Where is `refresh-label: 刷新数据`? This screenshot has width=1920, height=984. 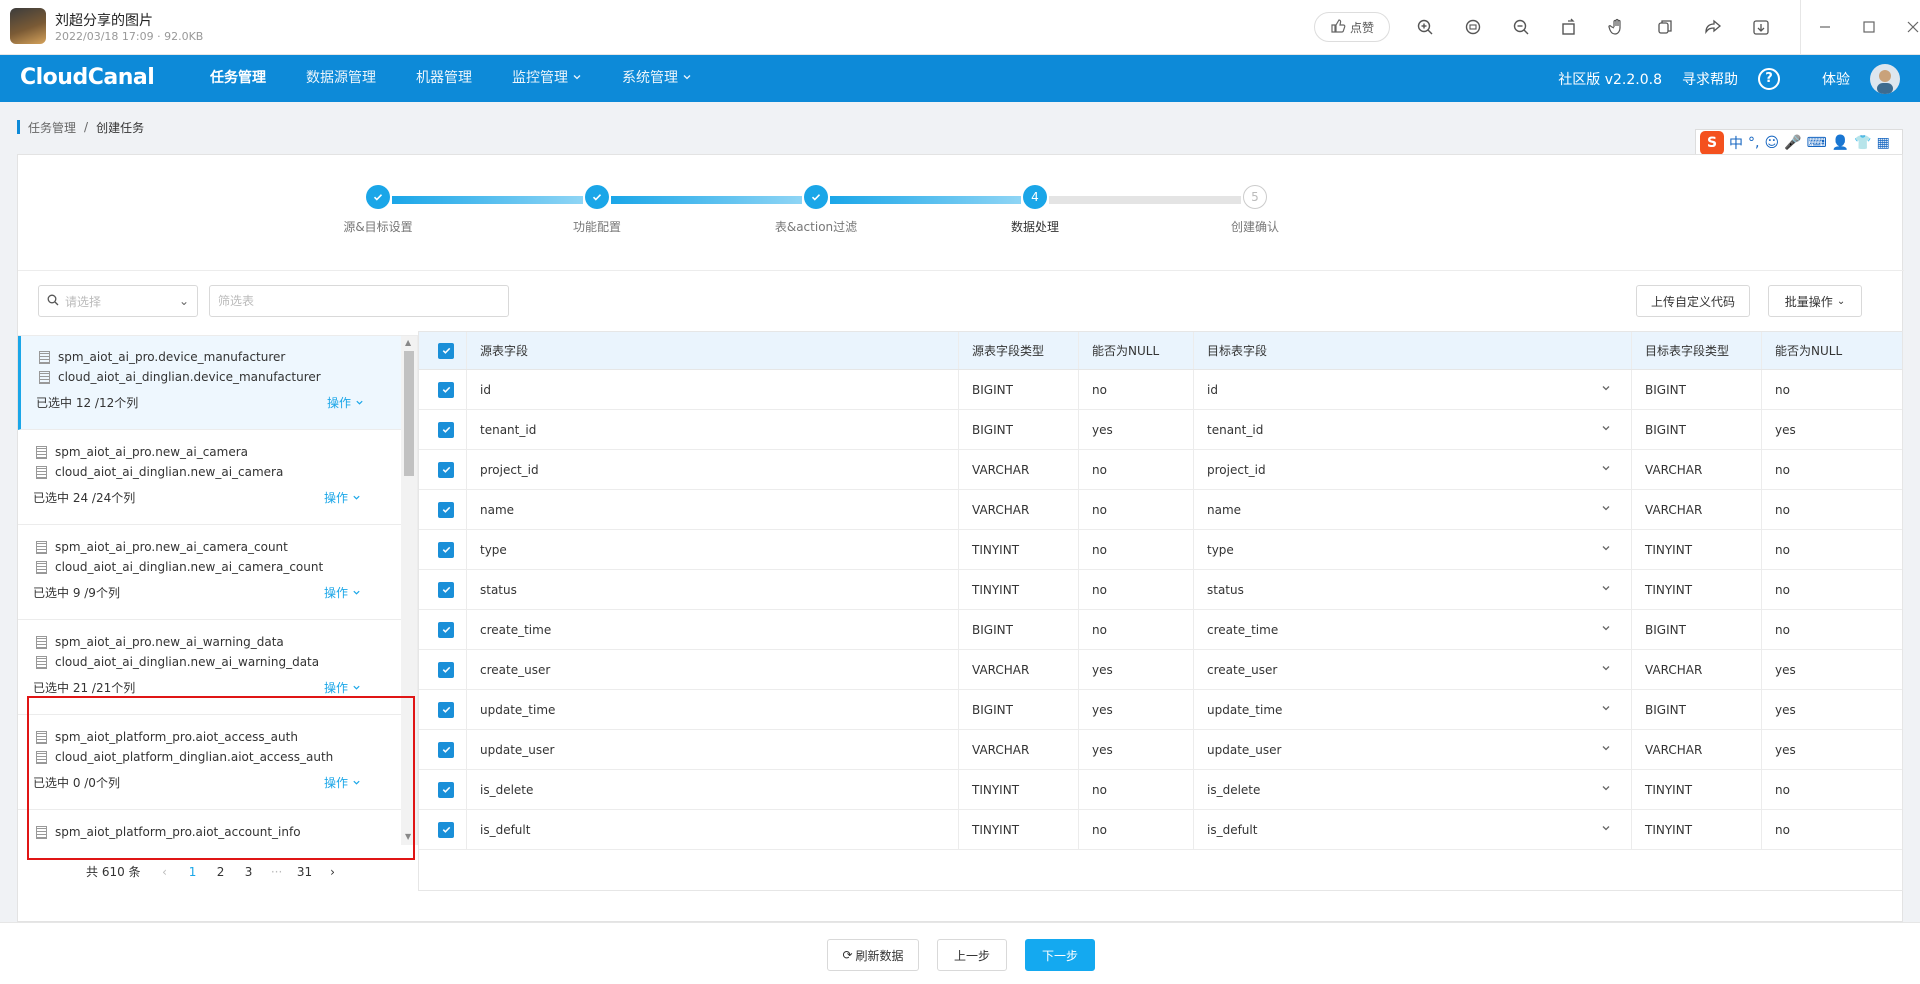 refresh-label: 刷新数据 is located at coordinates (879, 955).